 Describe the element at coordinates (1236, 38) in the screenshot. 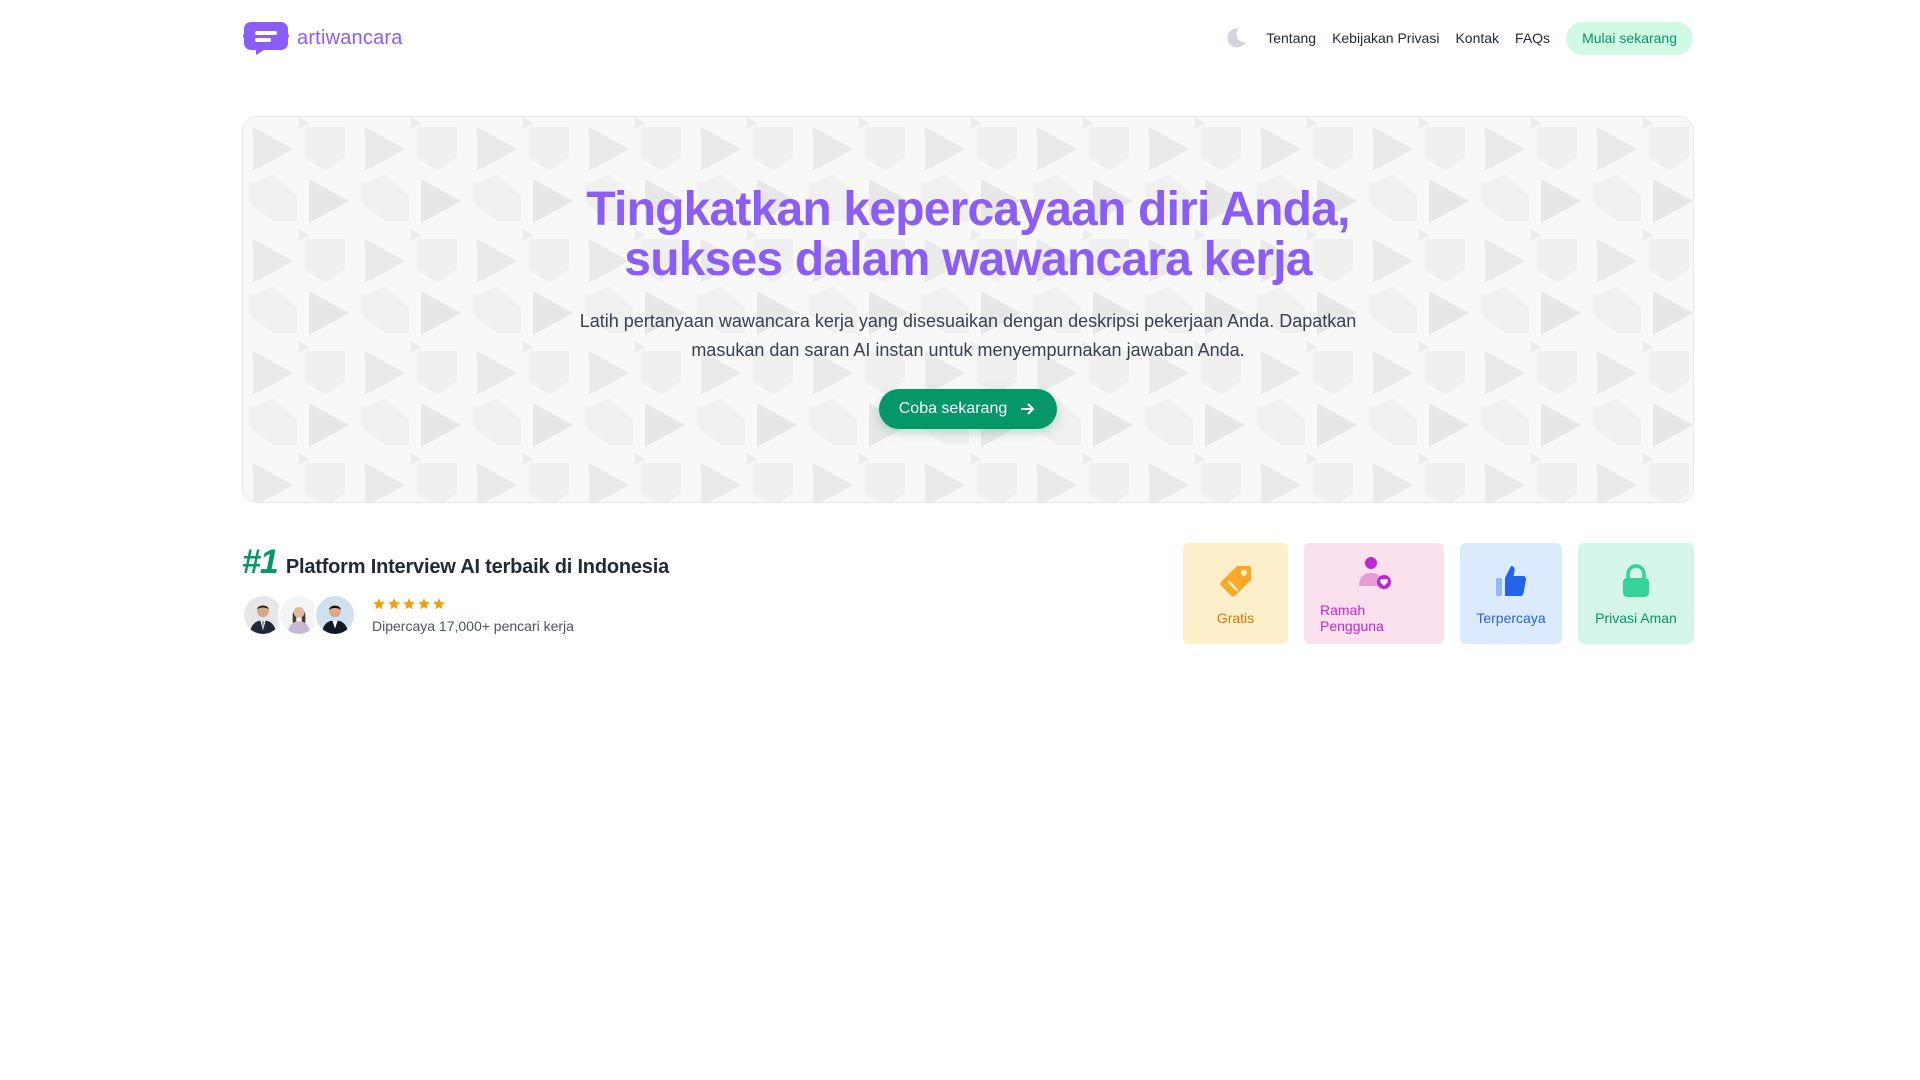

I see `moon-icon` at that location.